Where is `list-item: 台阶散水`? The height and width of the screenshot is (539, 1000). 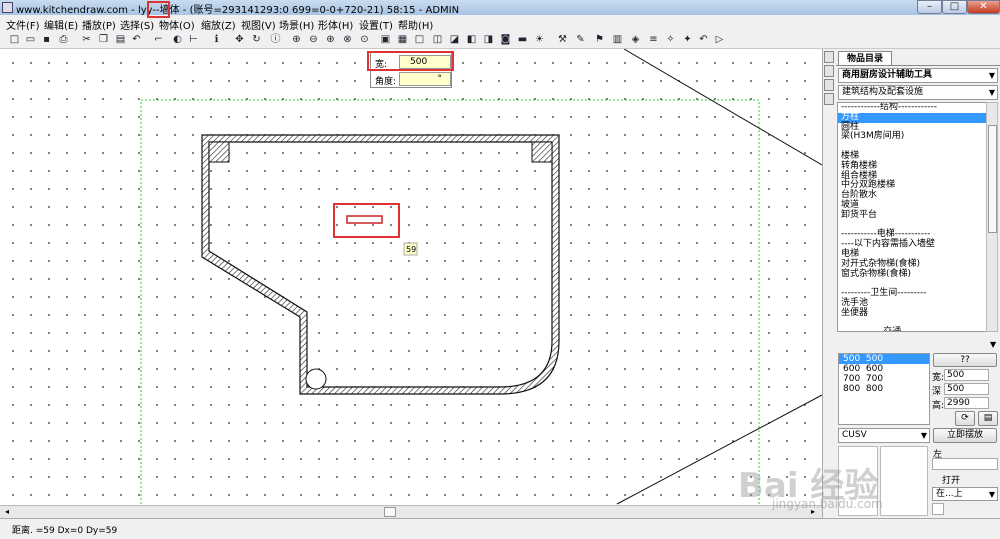
list-item: 台阶散水 is located at coordinates (912, 195).